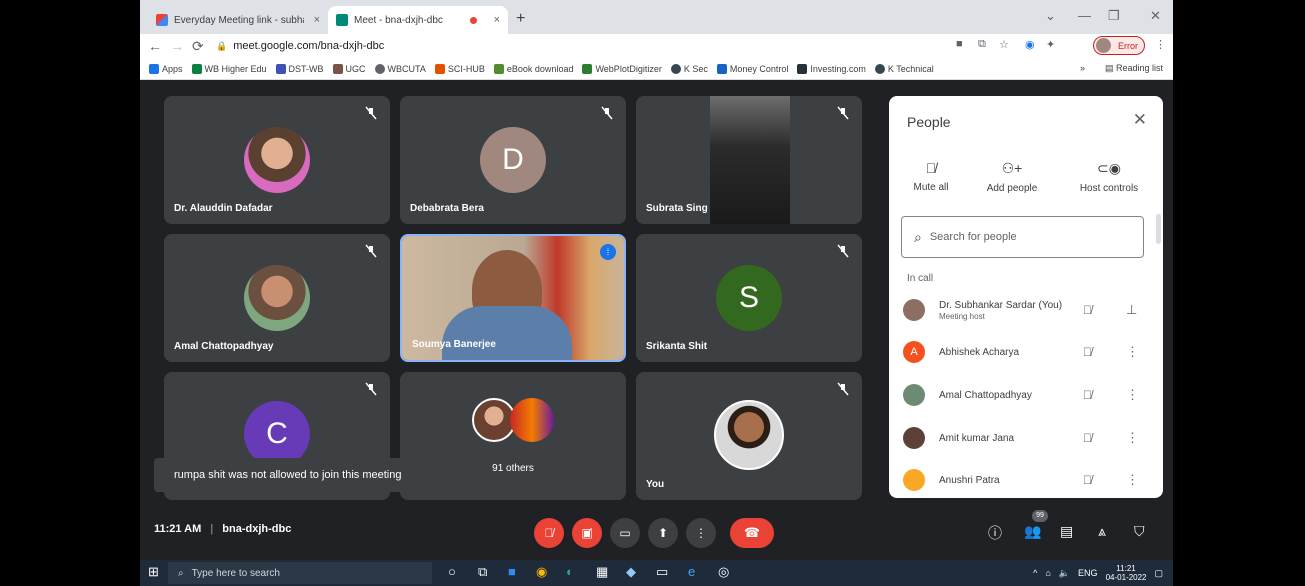  What do you see at coordinates (1084, 15) in the screenshot?
I see `minimize-button: —` at bounding box center [1084, 15].